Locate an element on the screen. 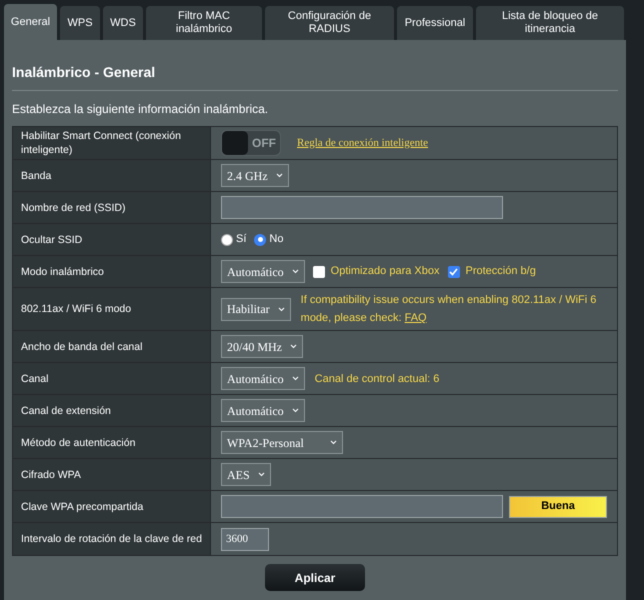 This screenshot has width=644, height=600. tab: WPS is located at coordinates (80, 23).